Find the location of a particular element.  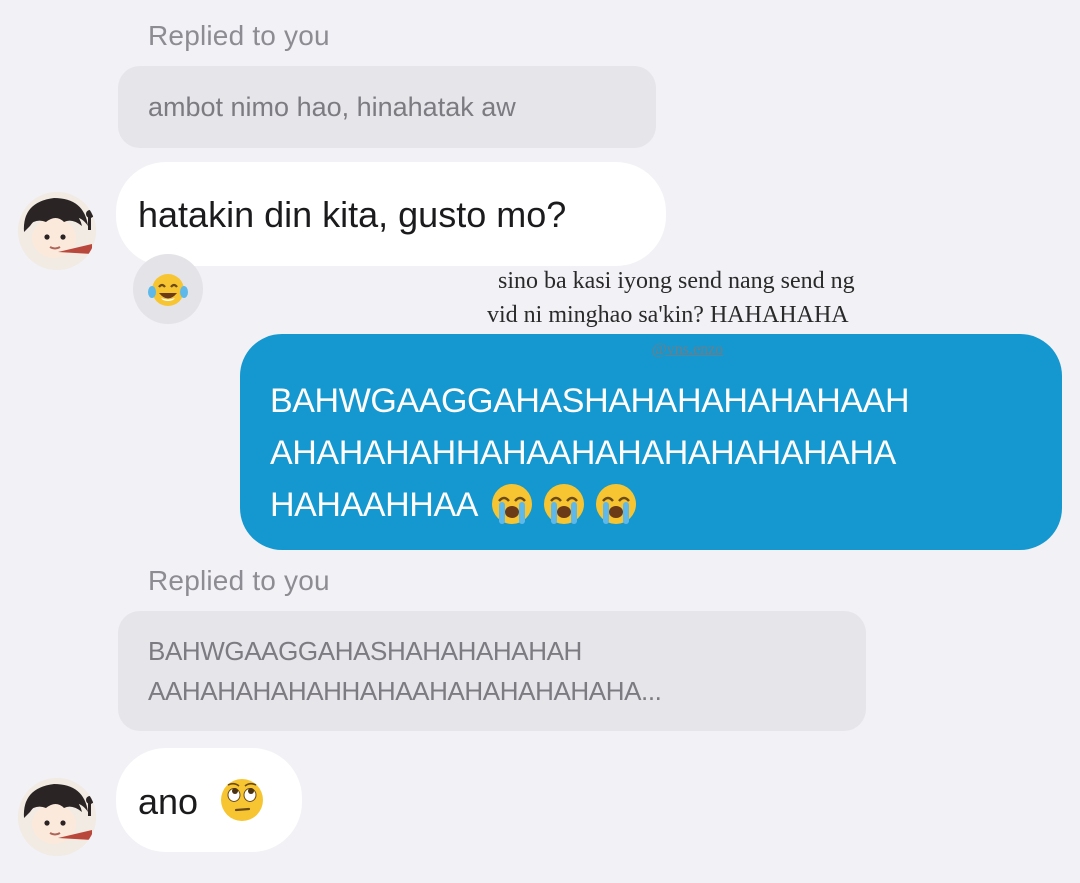

face-with-tears-of-joy-icon is located at coordinates (168, 290).